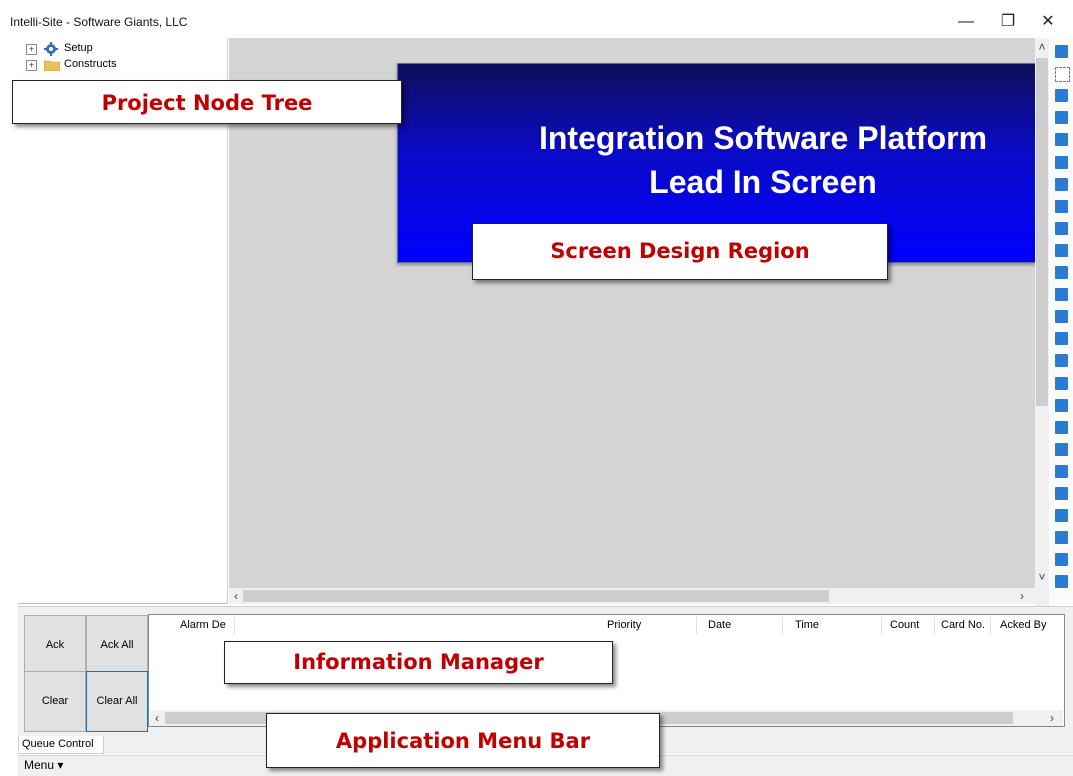 The width and height of the screenshot is (1073, 776). What do you see at coordinates (910, 625) in the screenshot?
I see `column-header-count: Count` at bounding box center [910, 625].